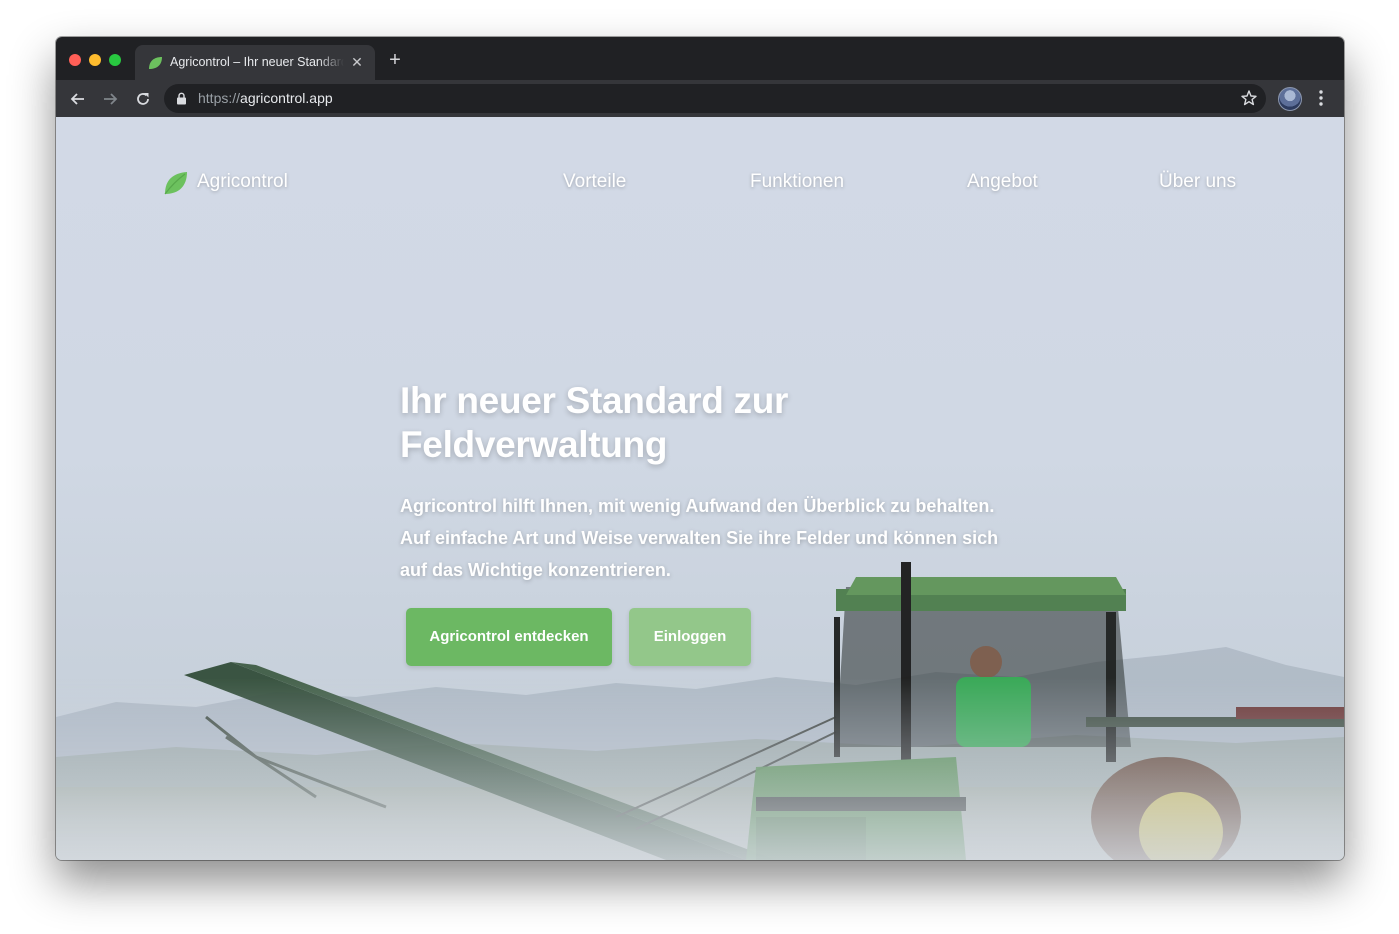 The image size is (1399, 934). Describe the element at coordinates (95, 60) in the screenshot. I see `minimize-window-button` at that location.